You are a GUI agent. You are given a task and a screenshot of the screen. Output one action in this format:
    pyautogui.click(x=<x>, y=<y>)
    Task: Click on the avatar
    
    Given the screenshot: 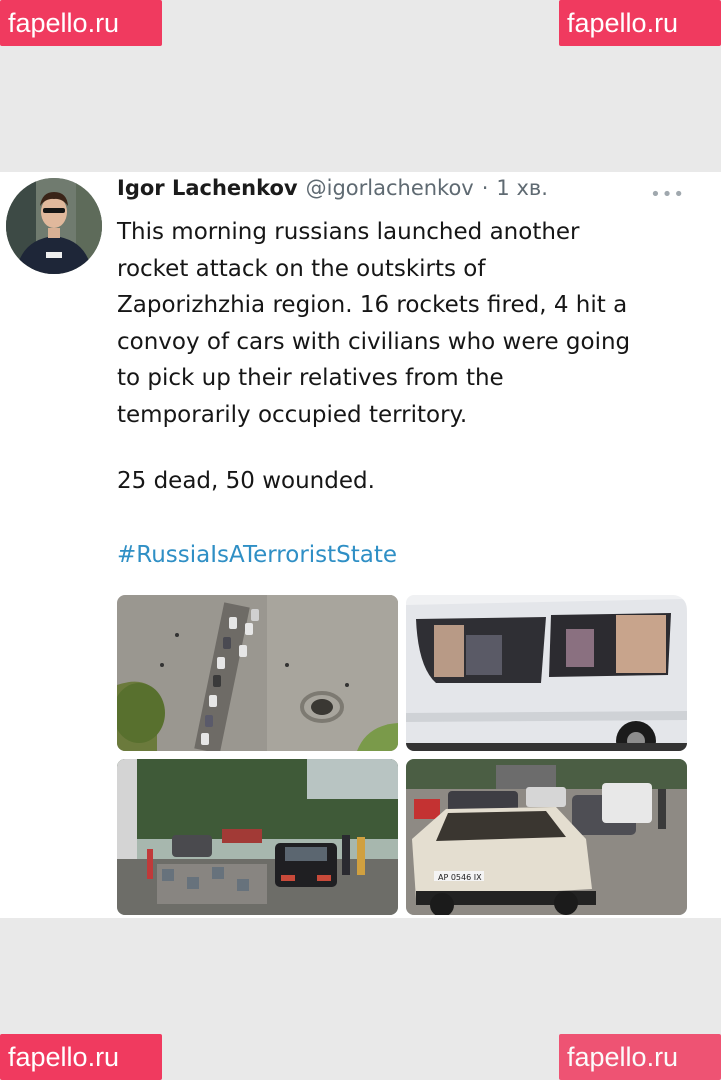 What is the action you would take?
    pyautogui.click(x=54, y=226)
    